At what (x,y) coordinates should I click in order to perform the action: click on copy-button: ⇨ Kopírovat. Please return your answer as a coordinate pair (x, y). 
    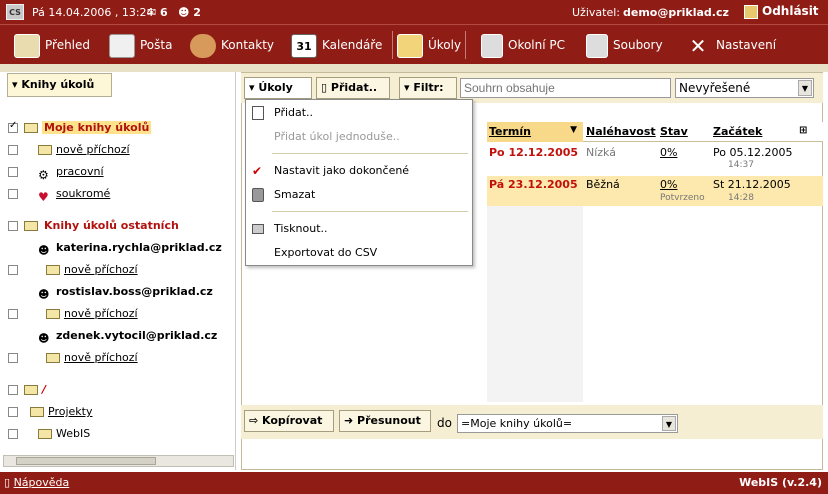
    Looking at the image, I should click on (289, 421).